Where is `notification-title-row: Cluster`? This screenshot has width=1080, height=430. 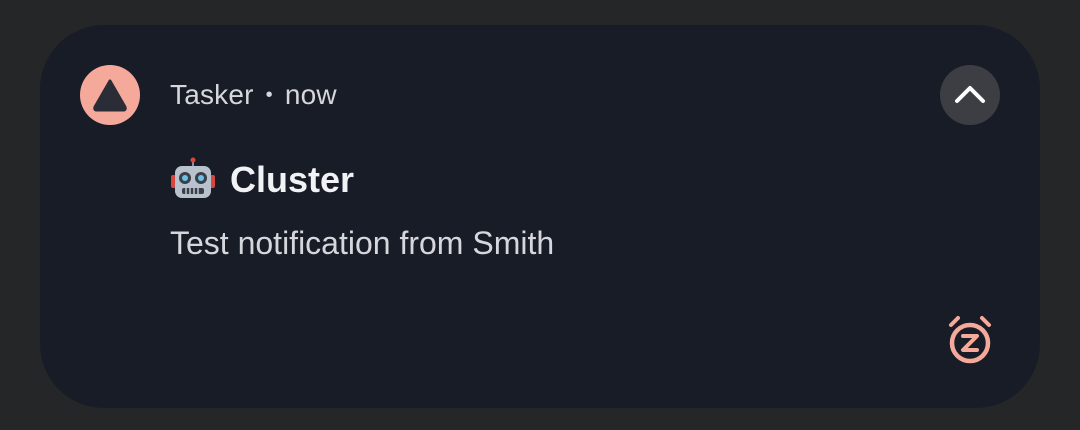 notification-title-row: Cluster is located at coordinates (262, 180).